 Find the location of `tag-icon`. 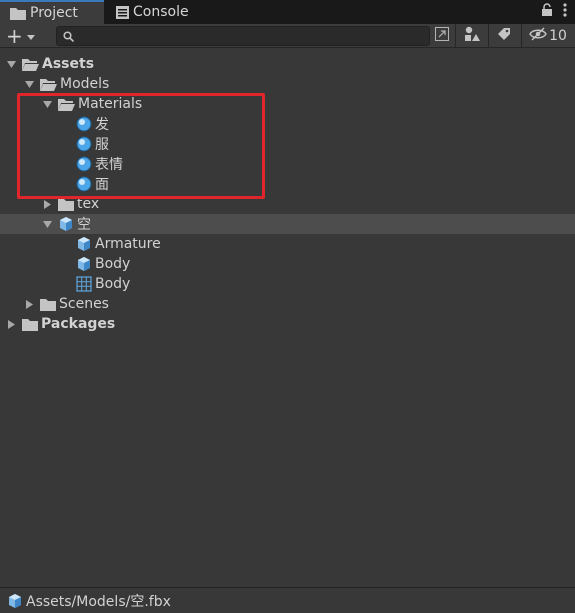

tag-icon is located at coordinates (504, 36).